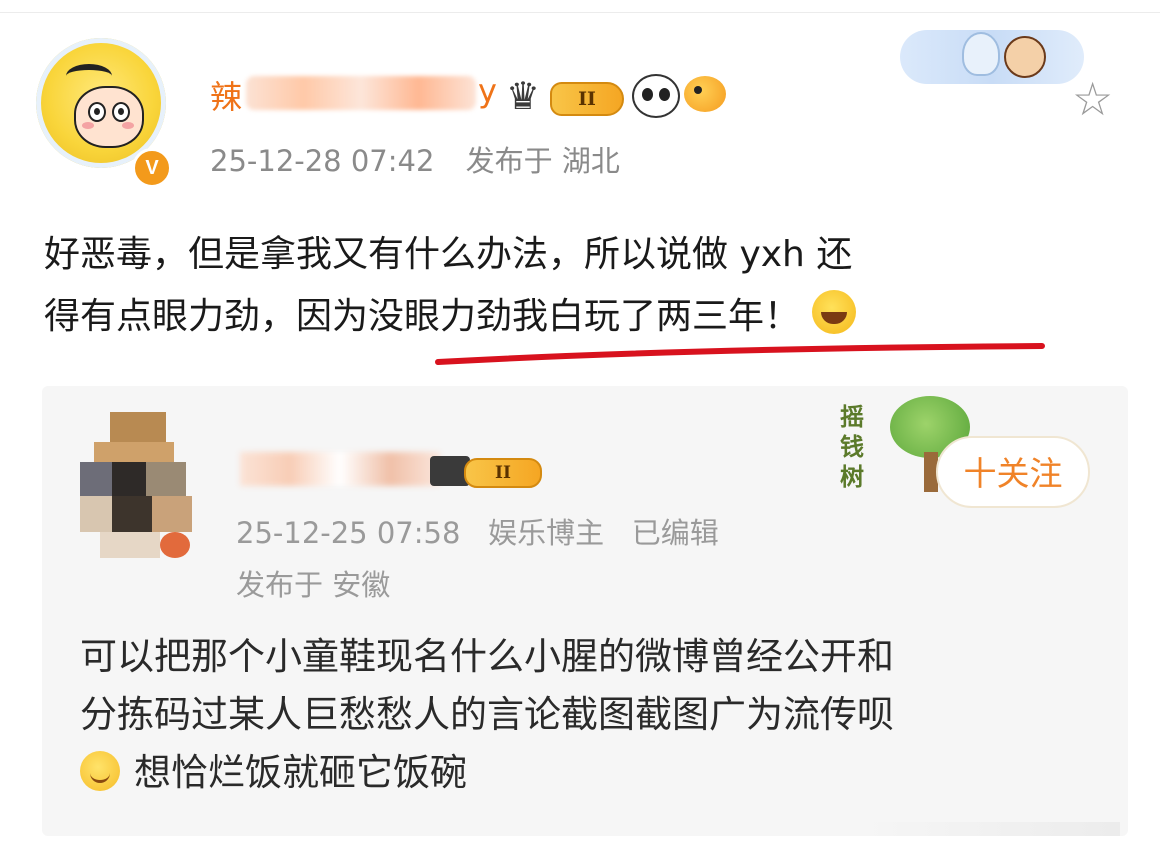 The height and width of the screenshot is (865, 1160). Describe the element at coordinates (128, 125) in the screenshot. I see `avatar-cheek-right` at that location.